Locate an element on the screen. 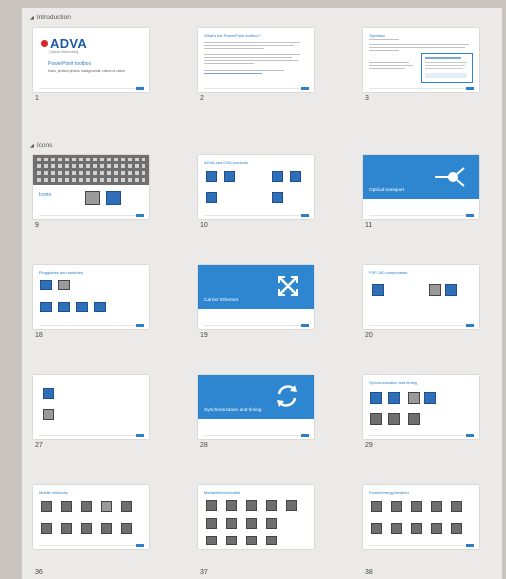 The height and width of the screenshot is (579, 506). optical-transport-icon is located at coordinates (450, 177).